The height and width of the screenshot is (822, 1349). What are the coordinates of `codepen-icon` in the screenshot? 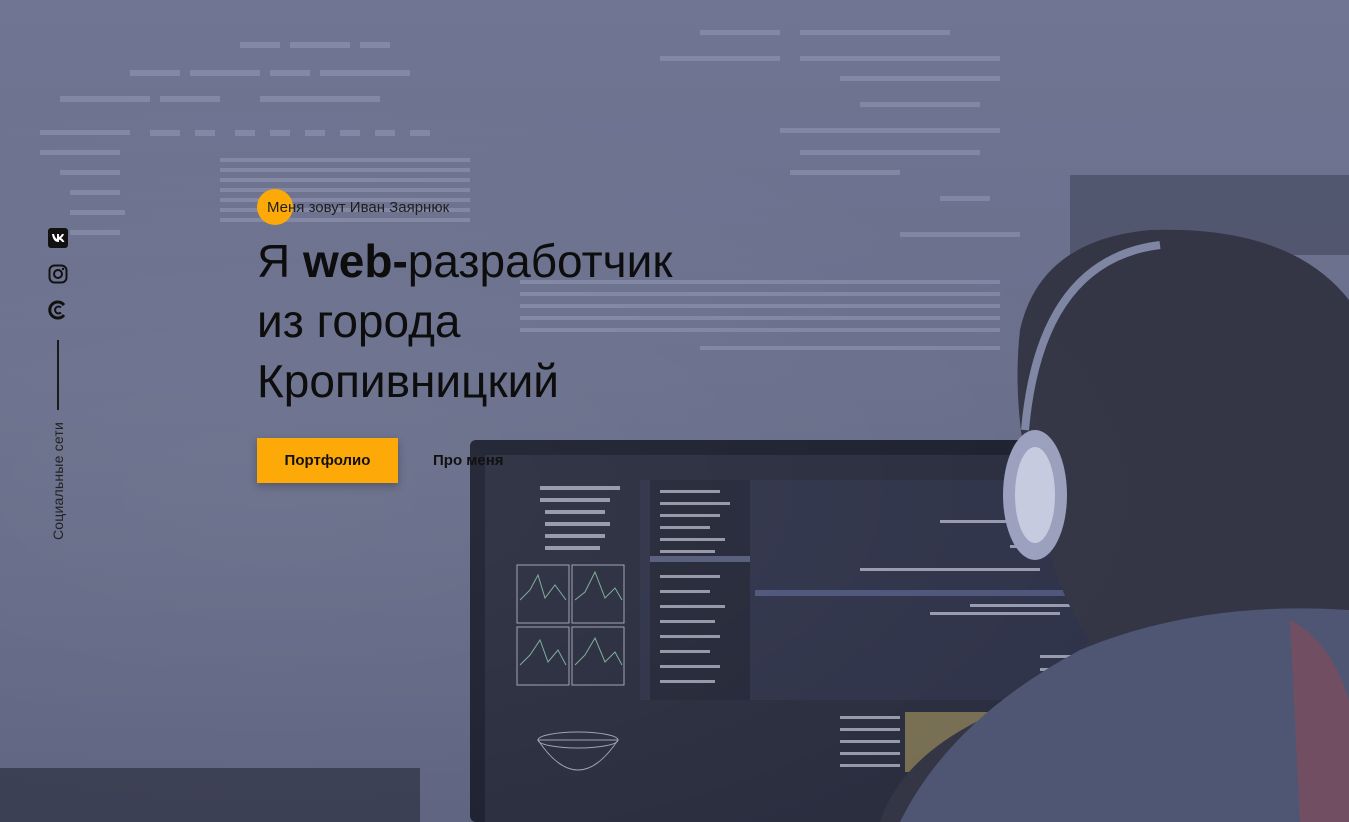 It's located at (58, 310).